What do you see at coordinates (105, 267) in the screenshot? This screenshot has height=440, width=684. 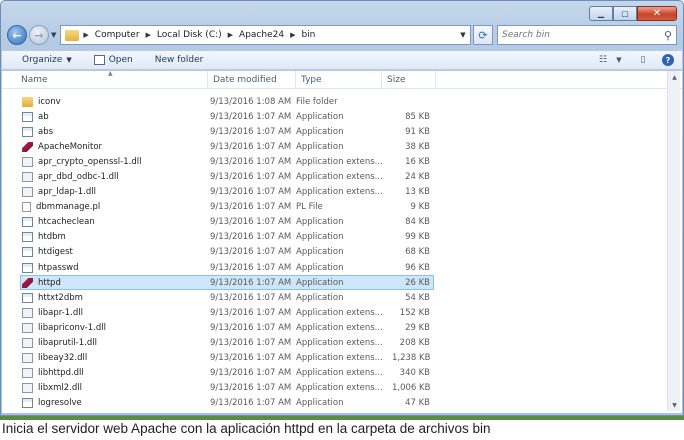 I see `file-name-cell: htpasswd` at bounding box center [105, 267].